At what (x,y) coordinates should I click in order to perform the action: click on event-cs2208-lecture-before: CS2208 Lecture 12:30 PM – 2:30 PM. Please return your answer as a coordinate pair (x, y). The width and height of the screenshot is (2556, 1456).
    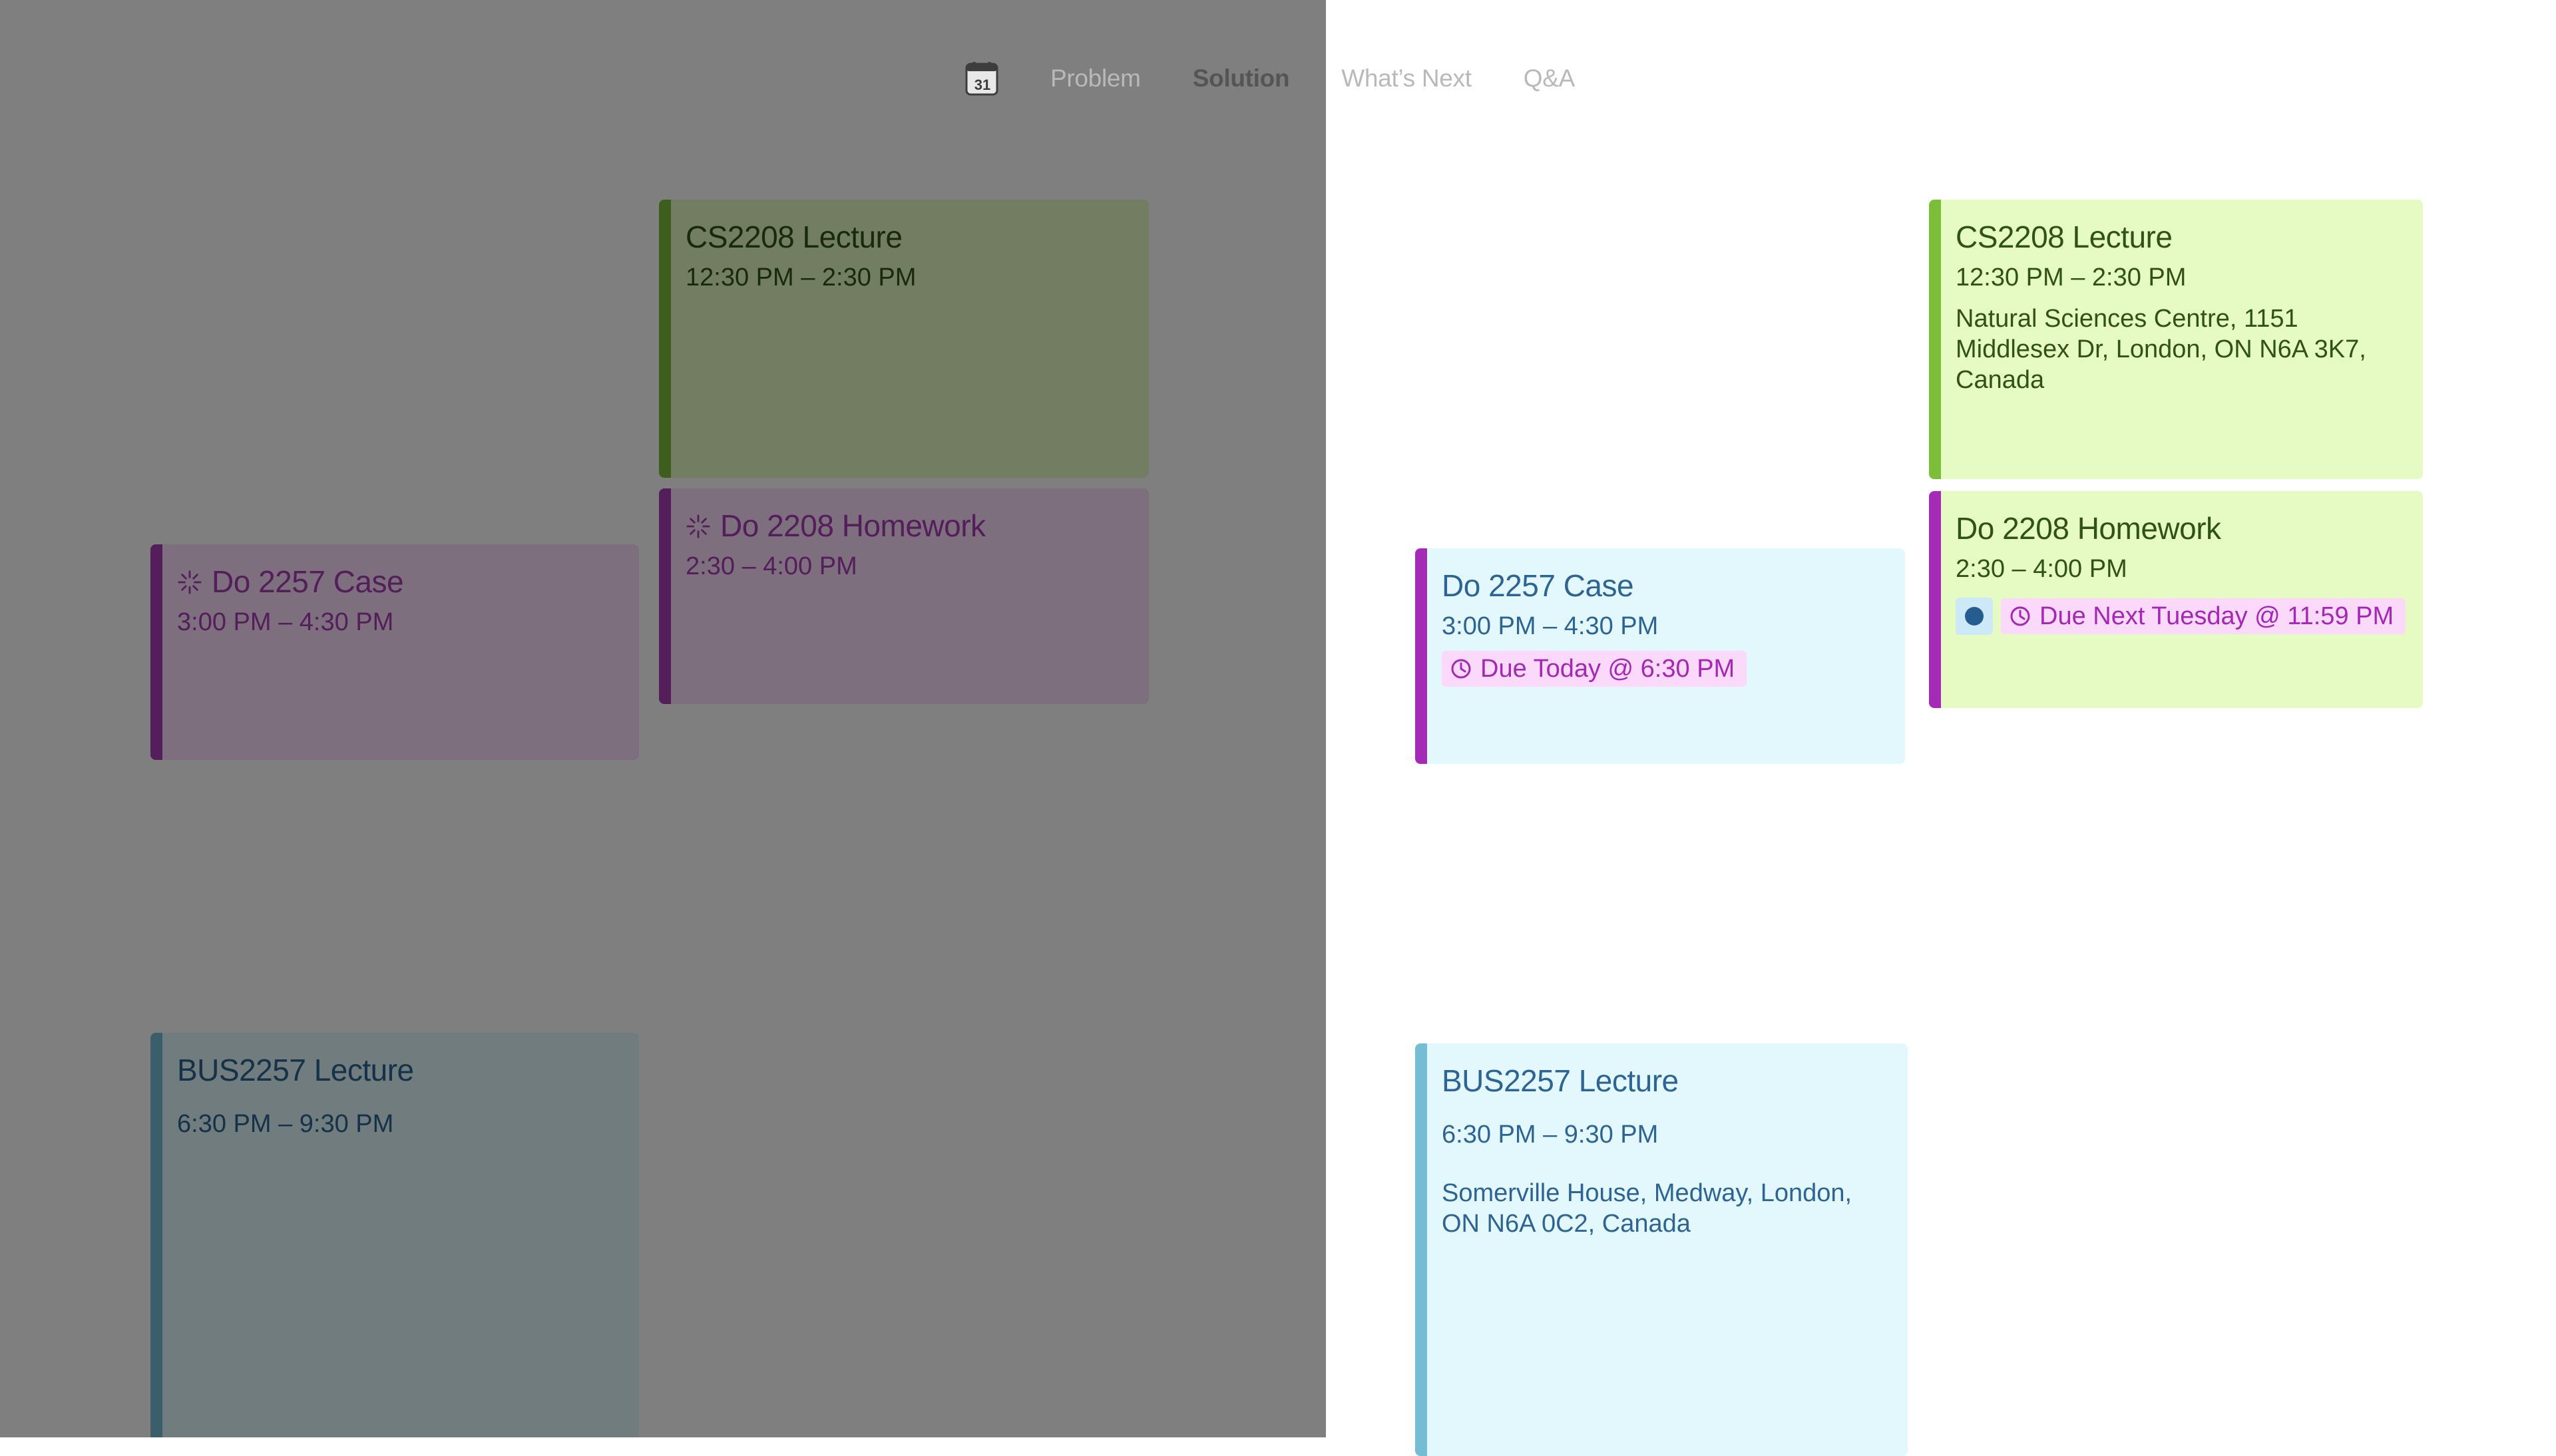
    Looking at the image, I should click on (904, 339).